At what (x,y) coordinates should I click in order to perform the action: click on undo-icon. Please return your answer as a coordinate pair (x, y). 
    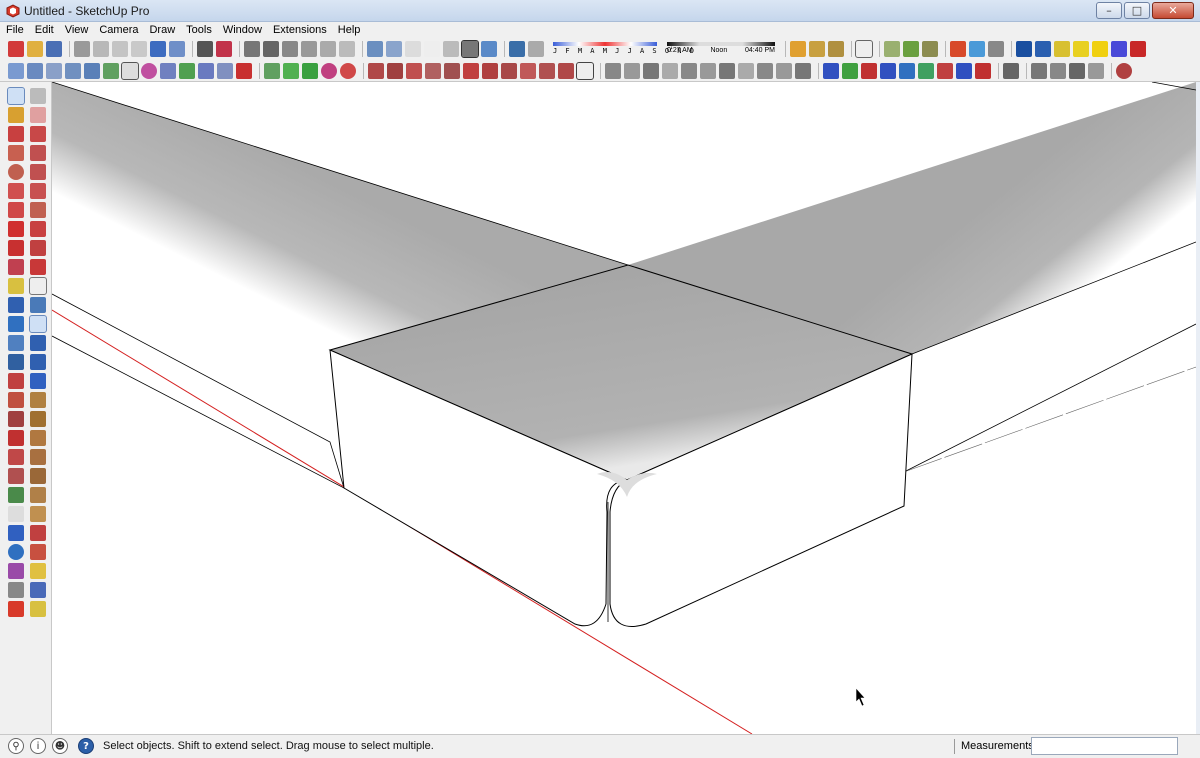
    Looking at the image, I should click on (158, 49).